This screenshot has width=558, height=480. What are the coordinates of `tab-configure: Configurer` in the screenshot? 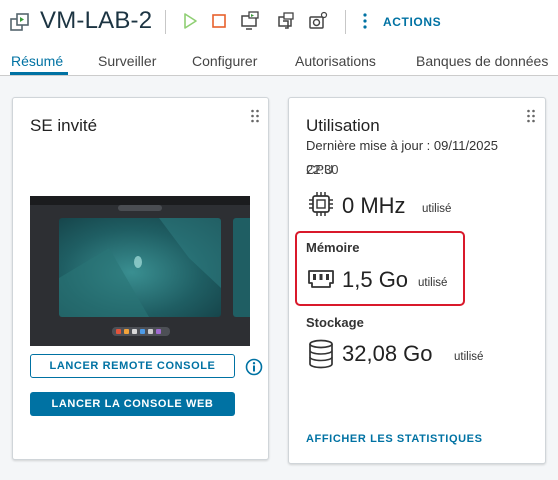 It's located at (224, 61).